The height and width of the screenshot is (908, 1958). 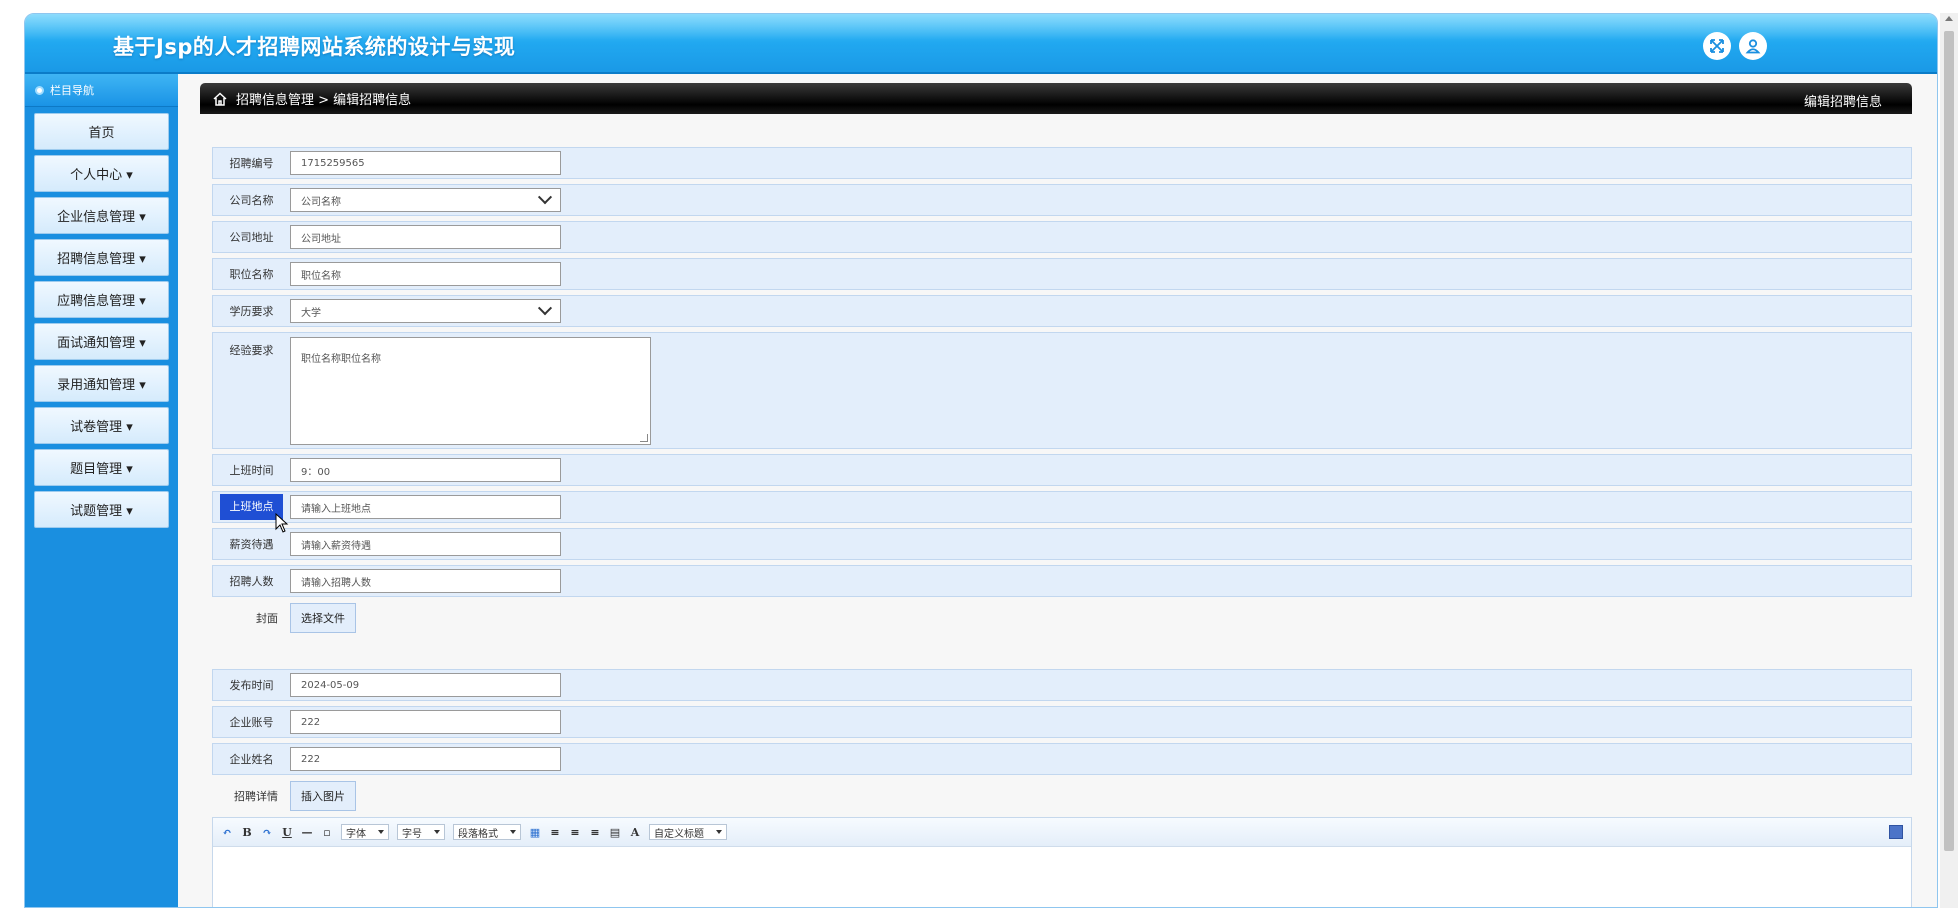 What do you see at coordinates (101, 467) in the screenshot?
I see `sidebar-item-question: 题目管理 ▾` at bounding box center [101, 467].